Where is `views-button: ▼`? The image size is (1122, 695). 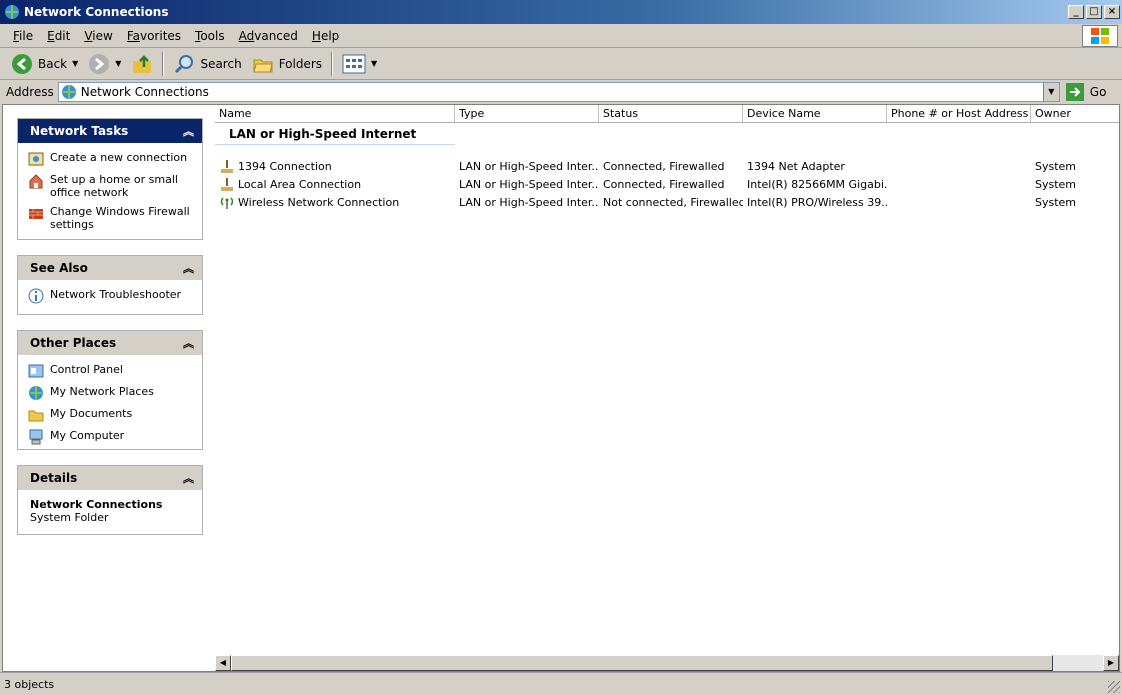 views-button: ▼ is located at coordinates (359, 64).